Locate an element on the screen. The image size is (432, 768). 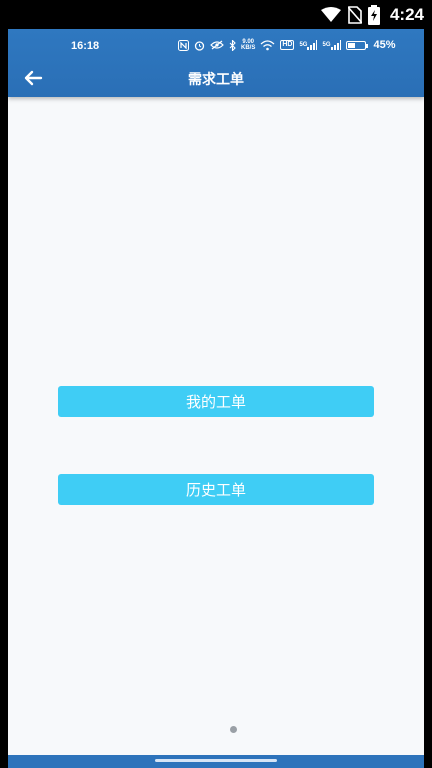
system-time: 4:24 is located at coordinates (406, 14).